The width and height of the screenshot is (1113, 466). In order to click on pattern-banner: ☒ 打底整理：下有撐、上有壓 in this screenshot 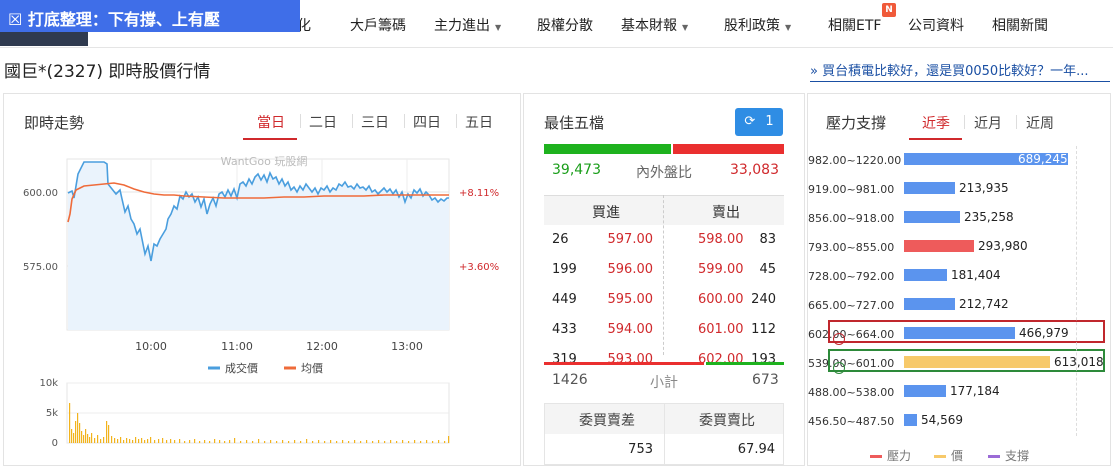, I will do `click(150, 16)`.